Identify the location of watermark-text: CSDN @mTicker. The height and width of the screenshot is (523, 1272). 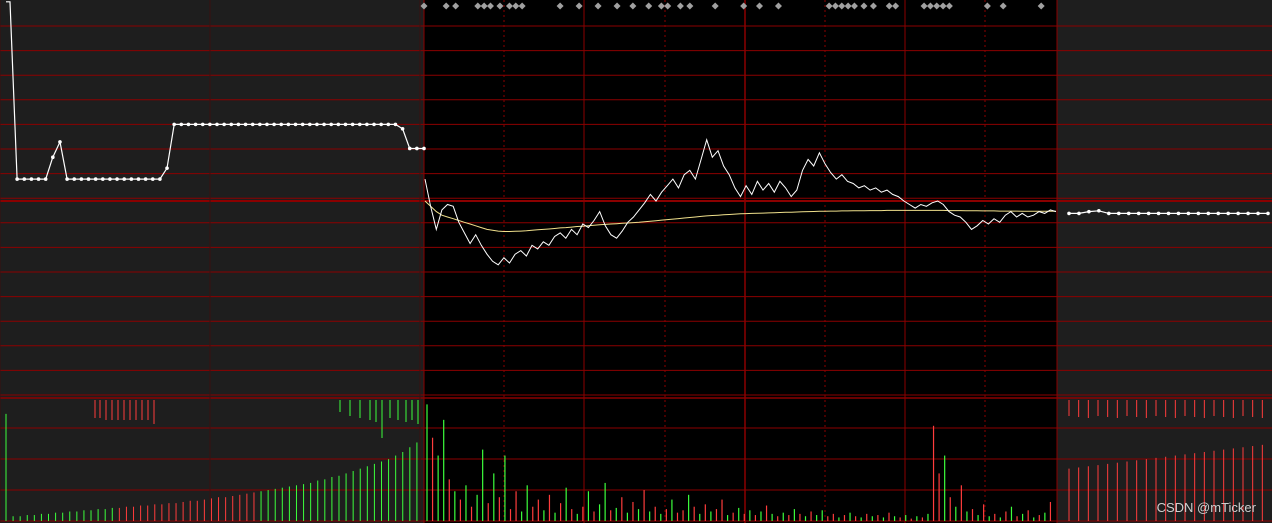
(1206, 507).